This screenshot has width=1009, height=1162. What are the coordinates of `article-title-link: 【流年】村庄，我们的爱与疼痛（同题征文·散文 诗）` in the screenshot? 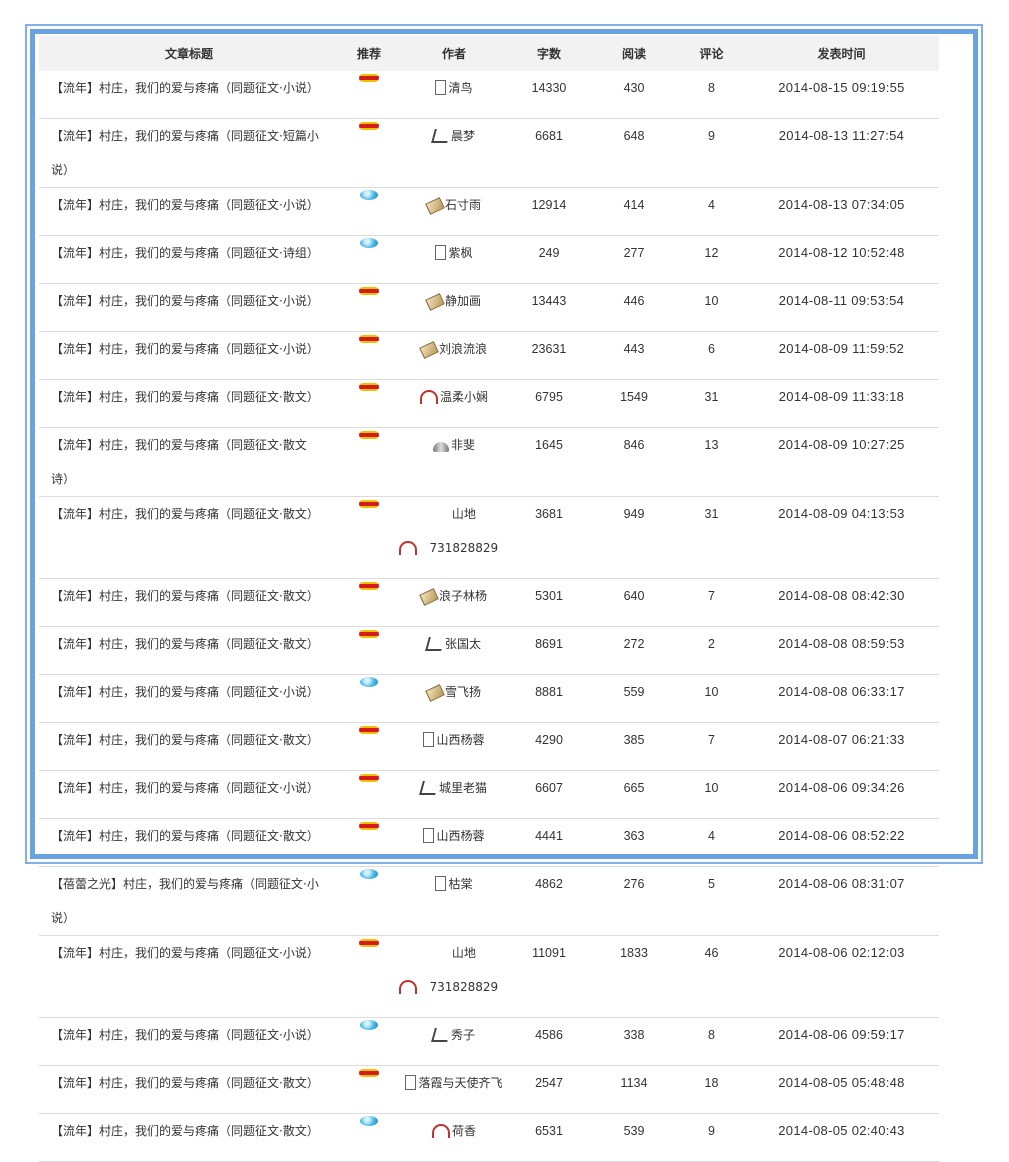 It's located at (179, 462).